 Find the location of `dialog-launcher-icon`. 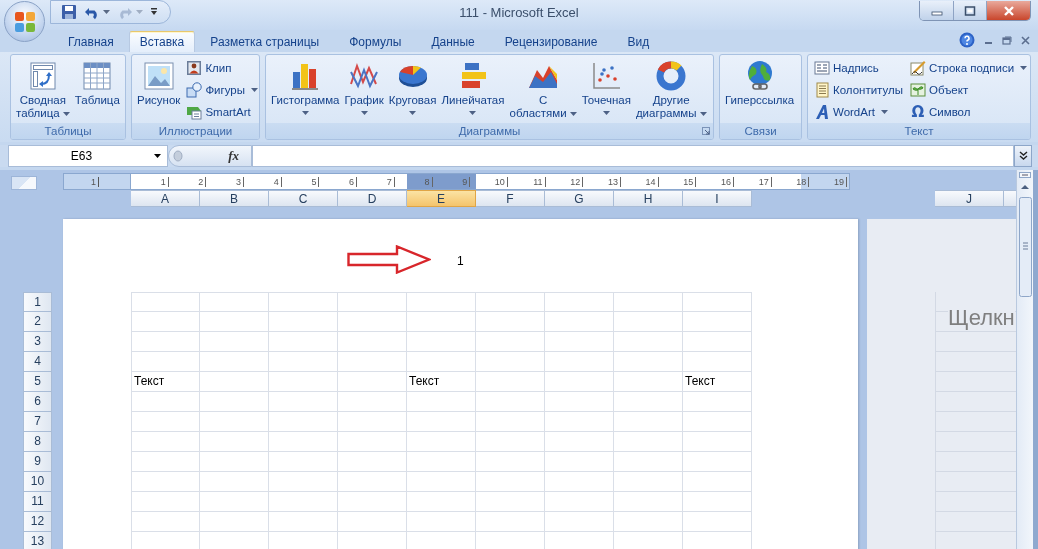

dialog-launcher-icon is located at coordinates (706, 131).